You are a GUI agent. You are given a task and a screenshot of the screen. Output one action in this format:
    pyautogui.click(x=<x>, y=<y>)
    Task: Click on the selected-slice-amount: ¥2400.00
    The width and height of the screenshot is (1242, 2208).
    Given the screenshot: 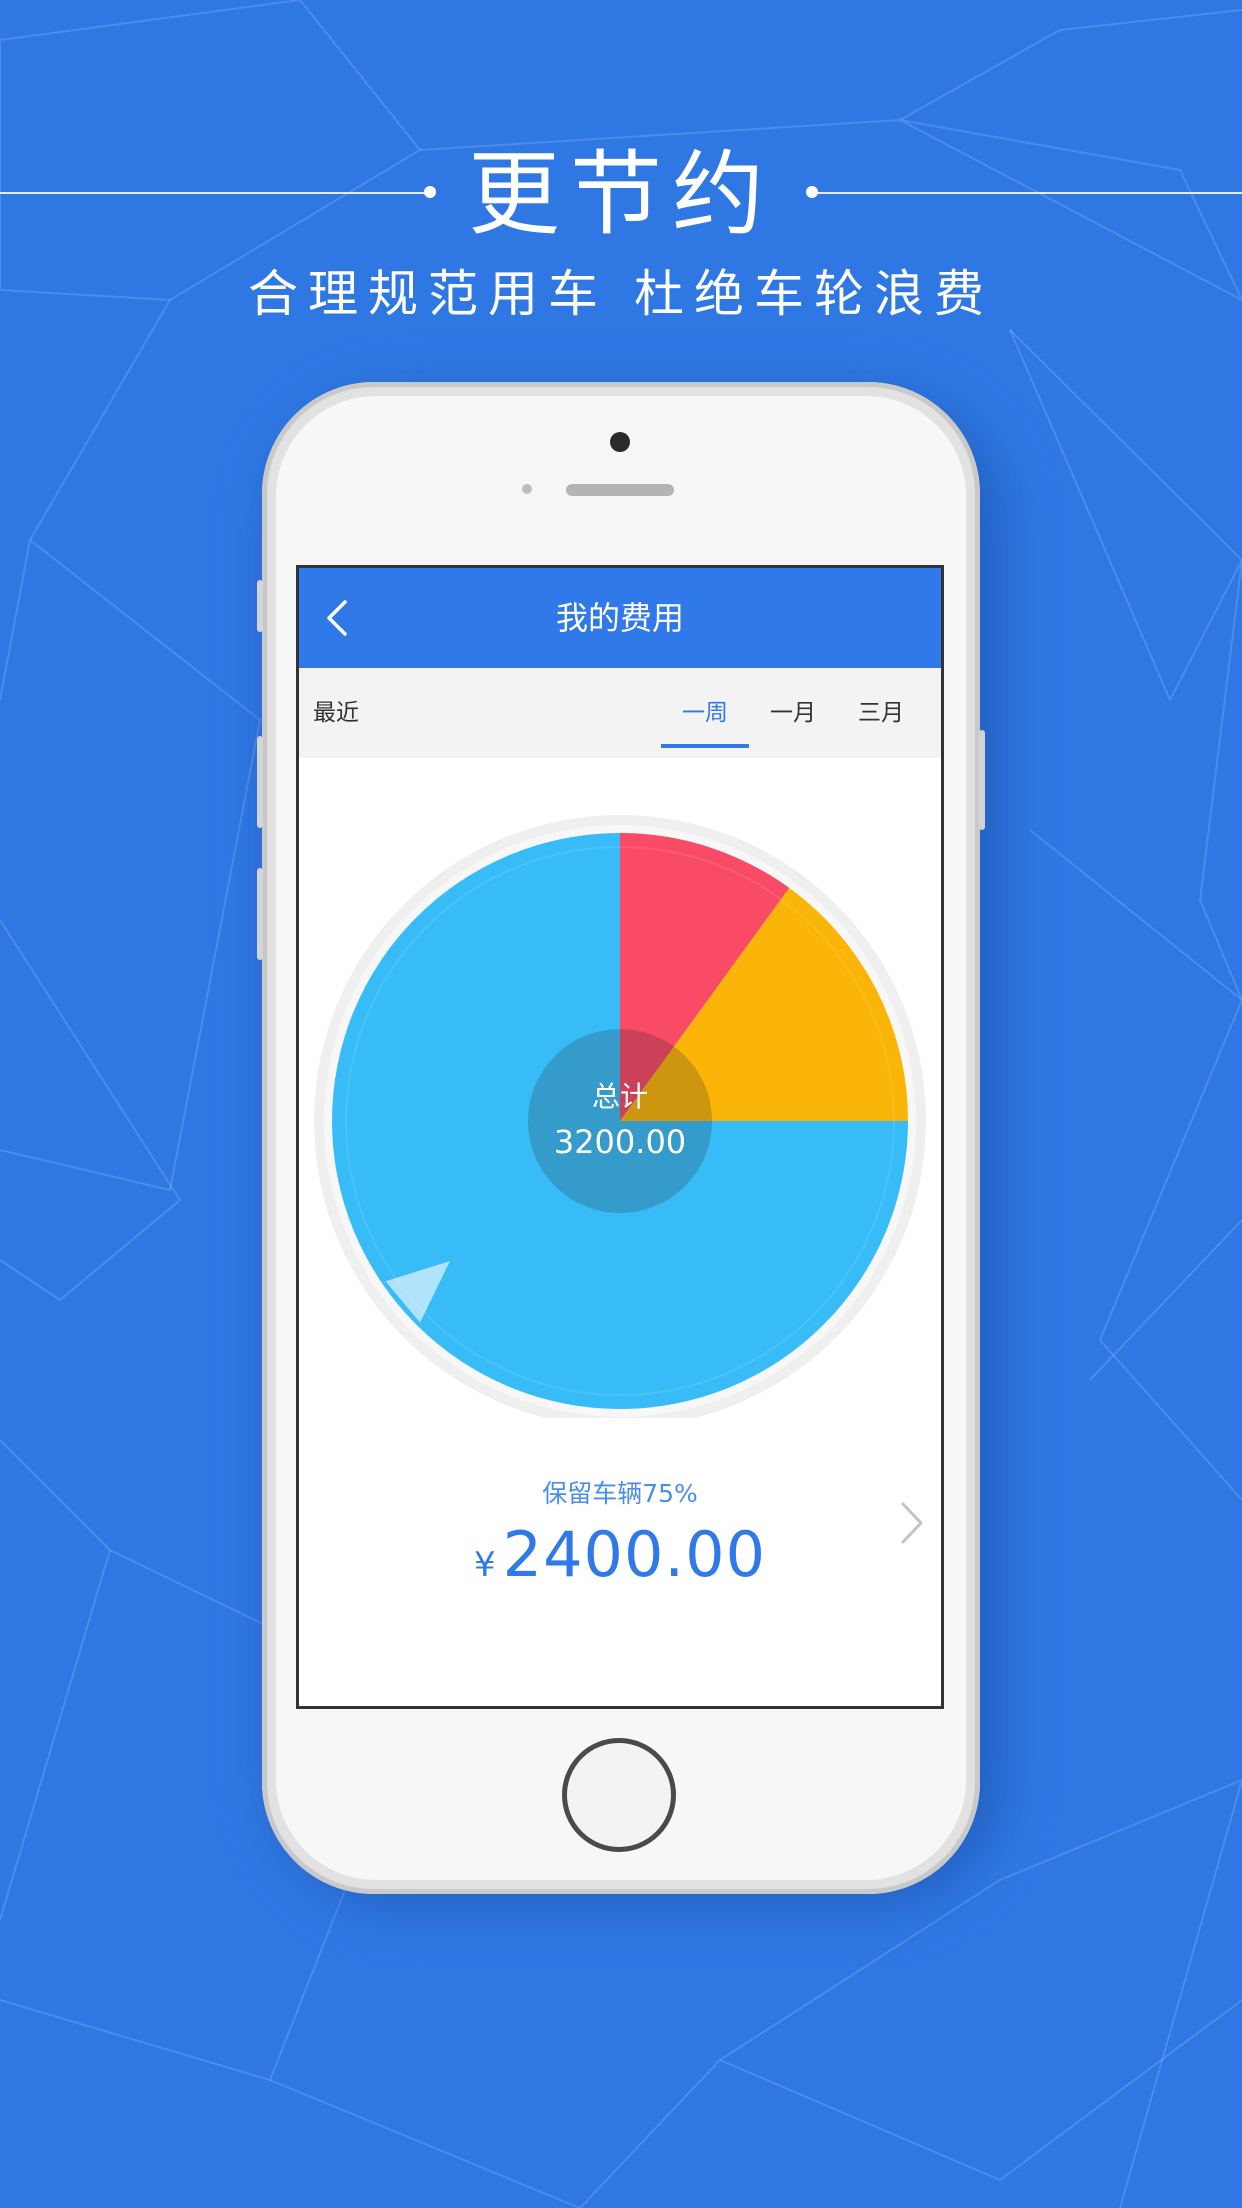 What is the action you would take?
    pyautogui.click(x=620, y=1554)
    